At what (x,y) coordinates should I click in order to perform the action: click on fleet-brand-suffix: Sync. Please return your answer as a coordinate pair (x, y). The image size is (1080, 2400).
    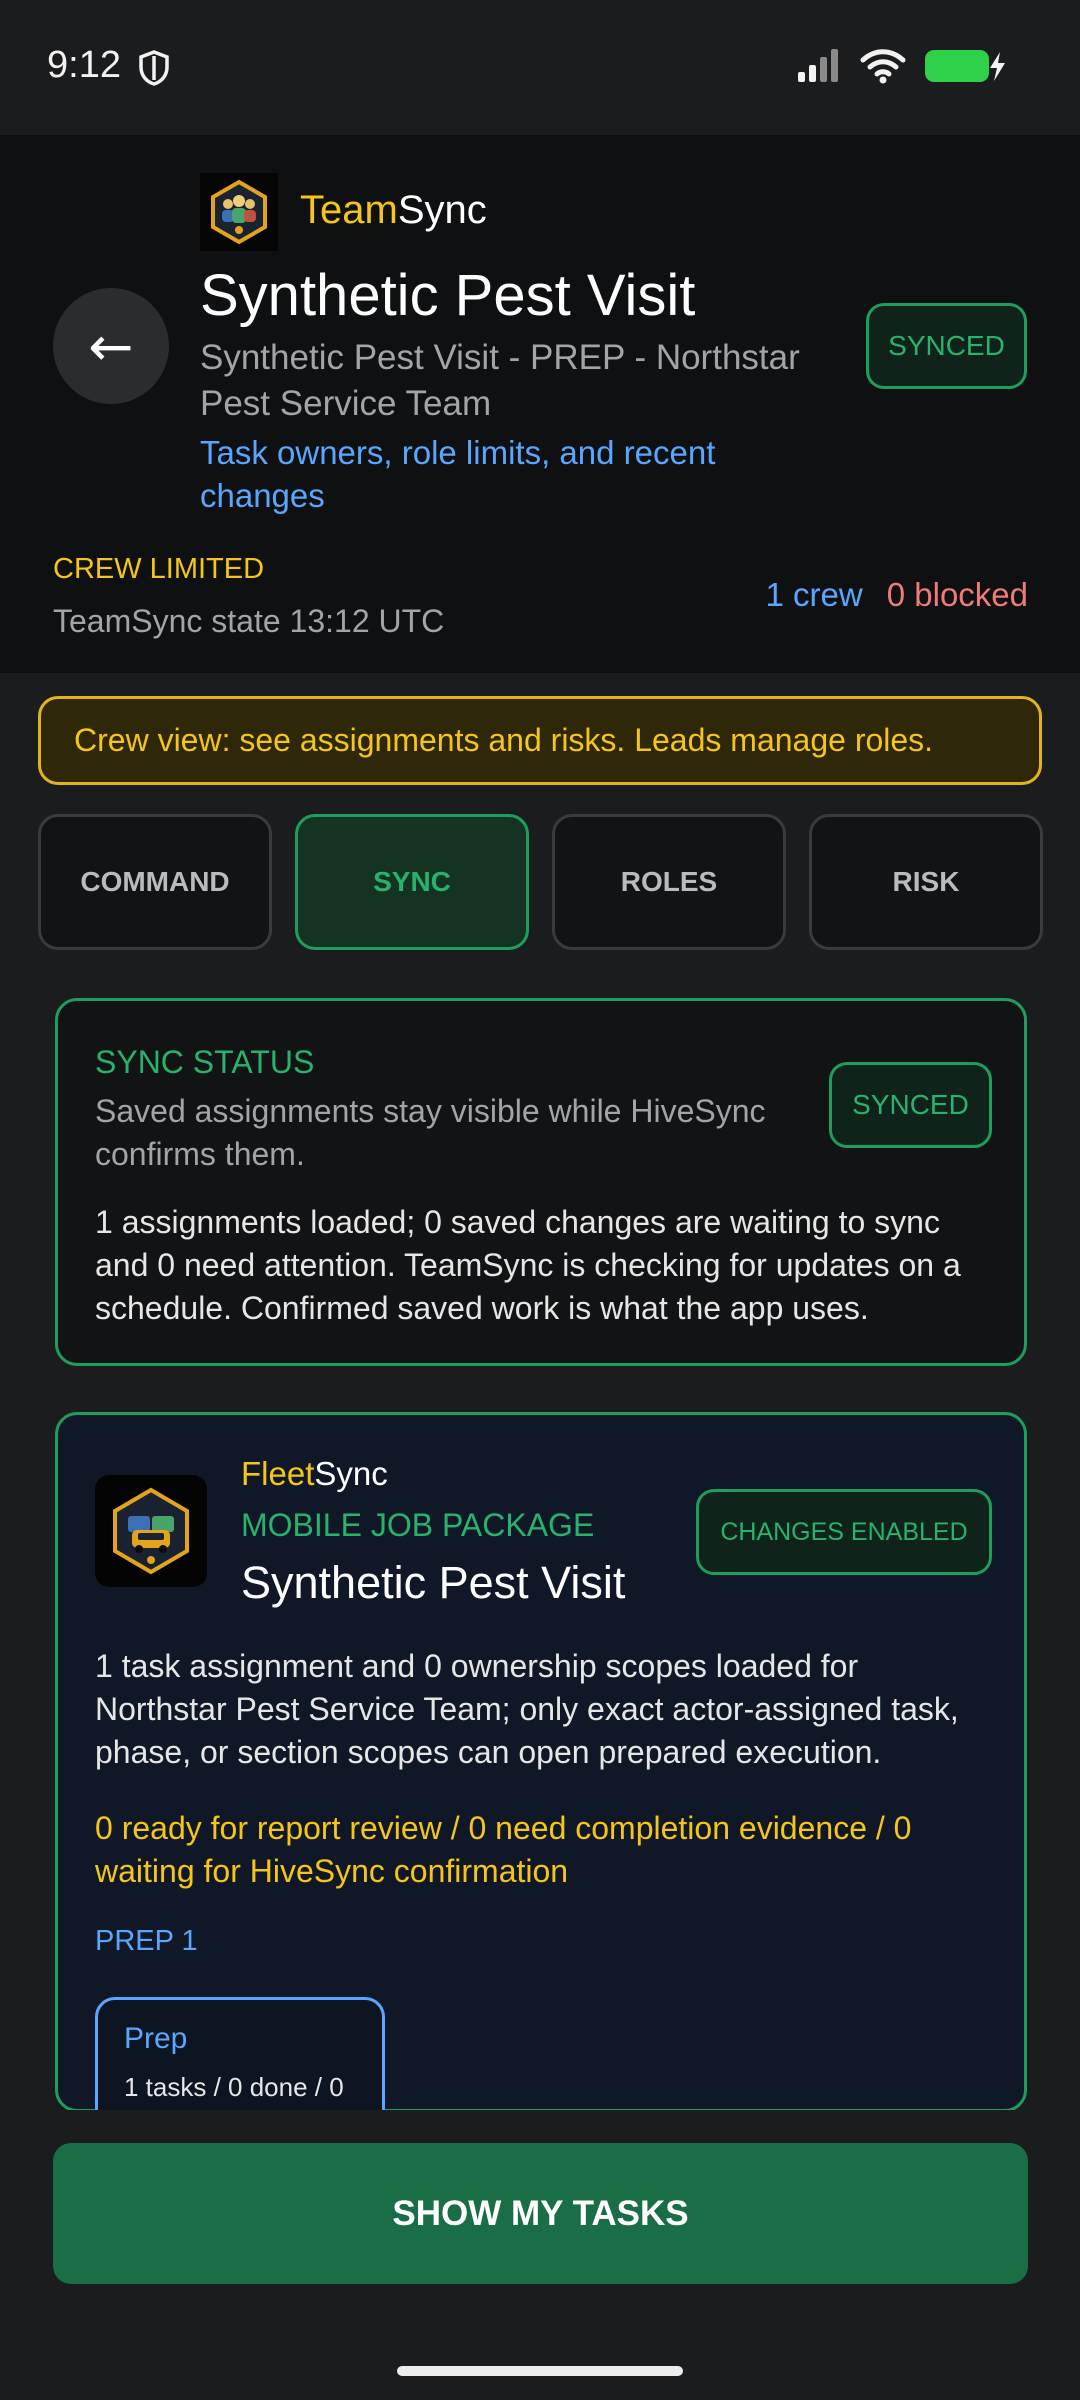
    Looking at the image, I should click on (351, 1473).